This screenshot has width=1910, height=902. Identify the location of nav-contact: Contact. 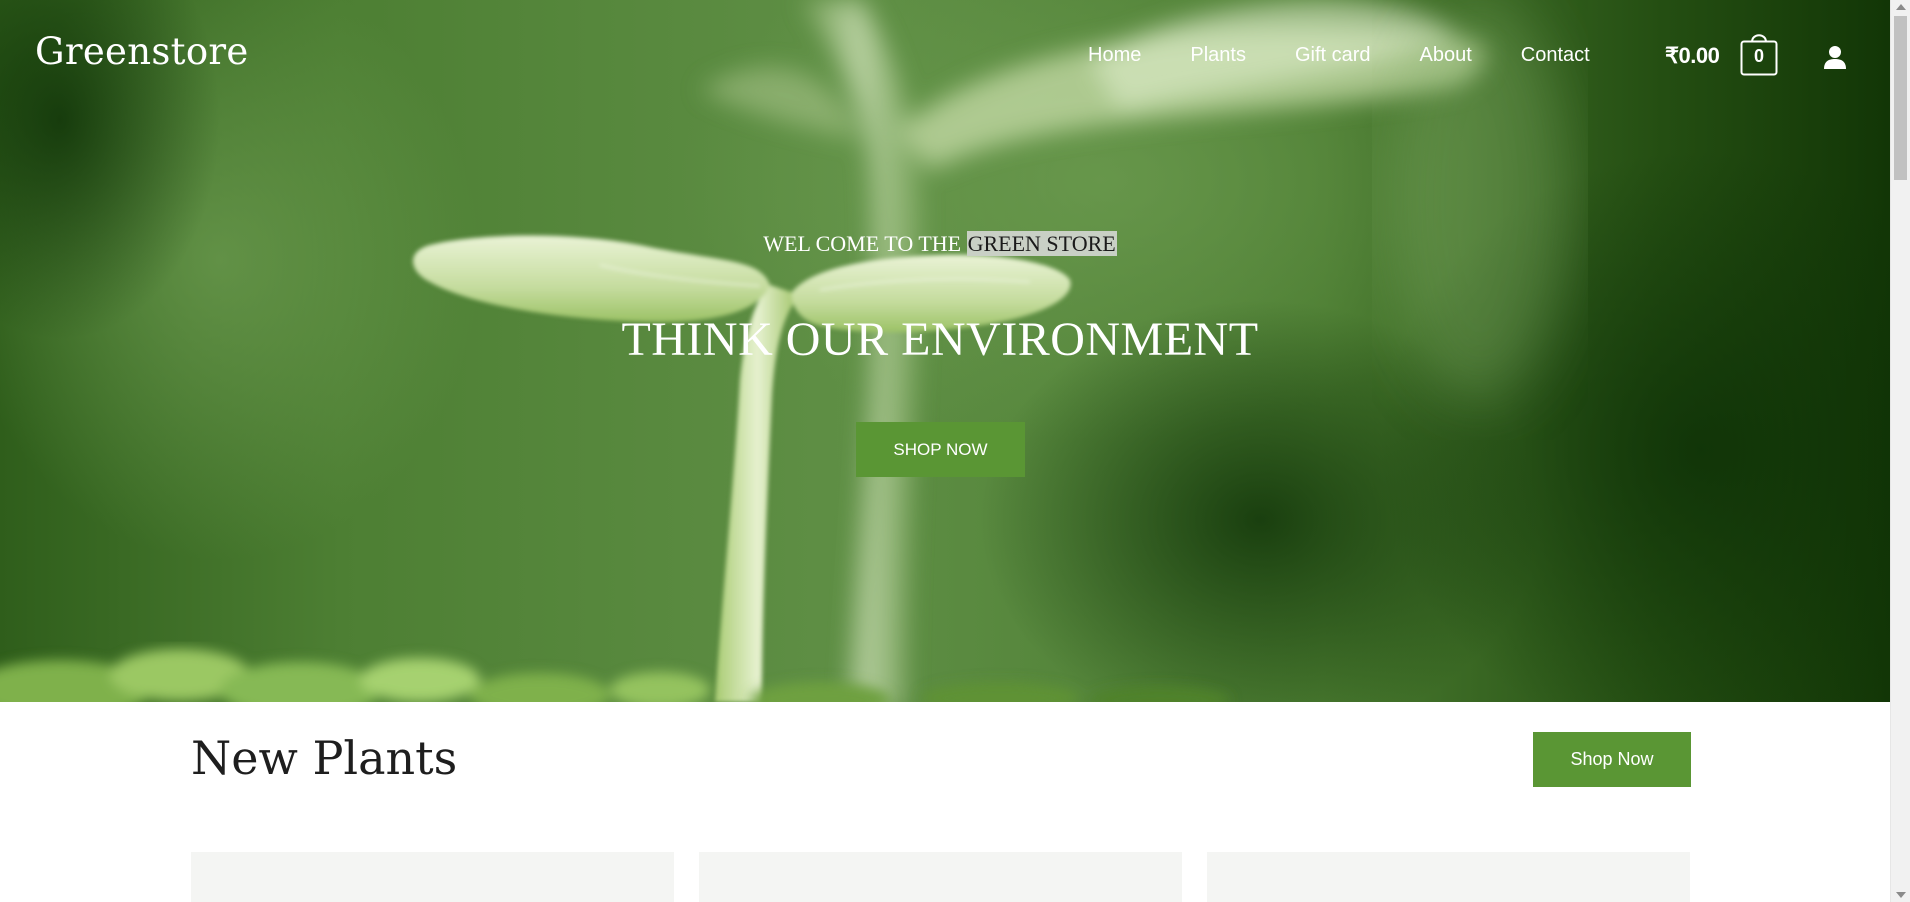
(1555, 55).